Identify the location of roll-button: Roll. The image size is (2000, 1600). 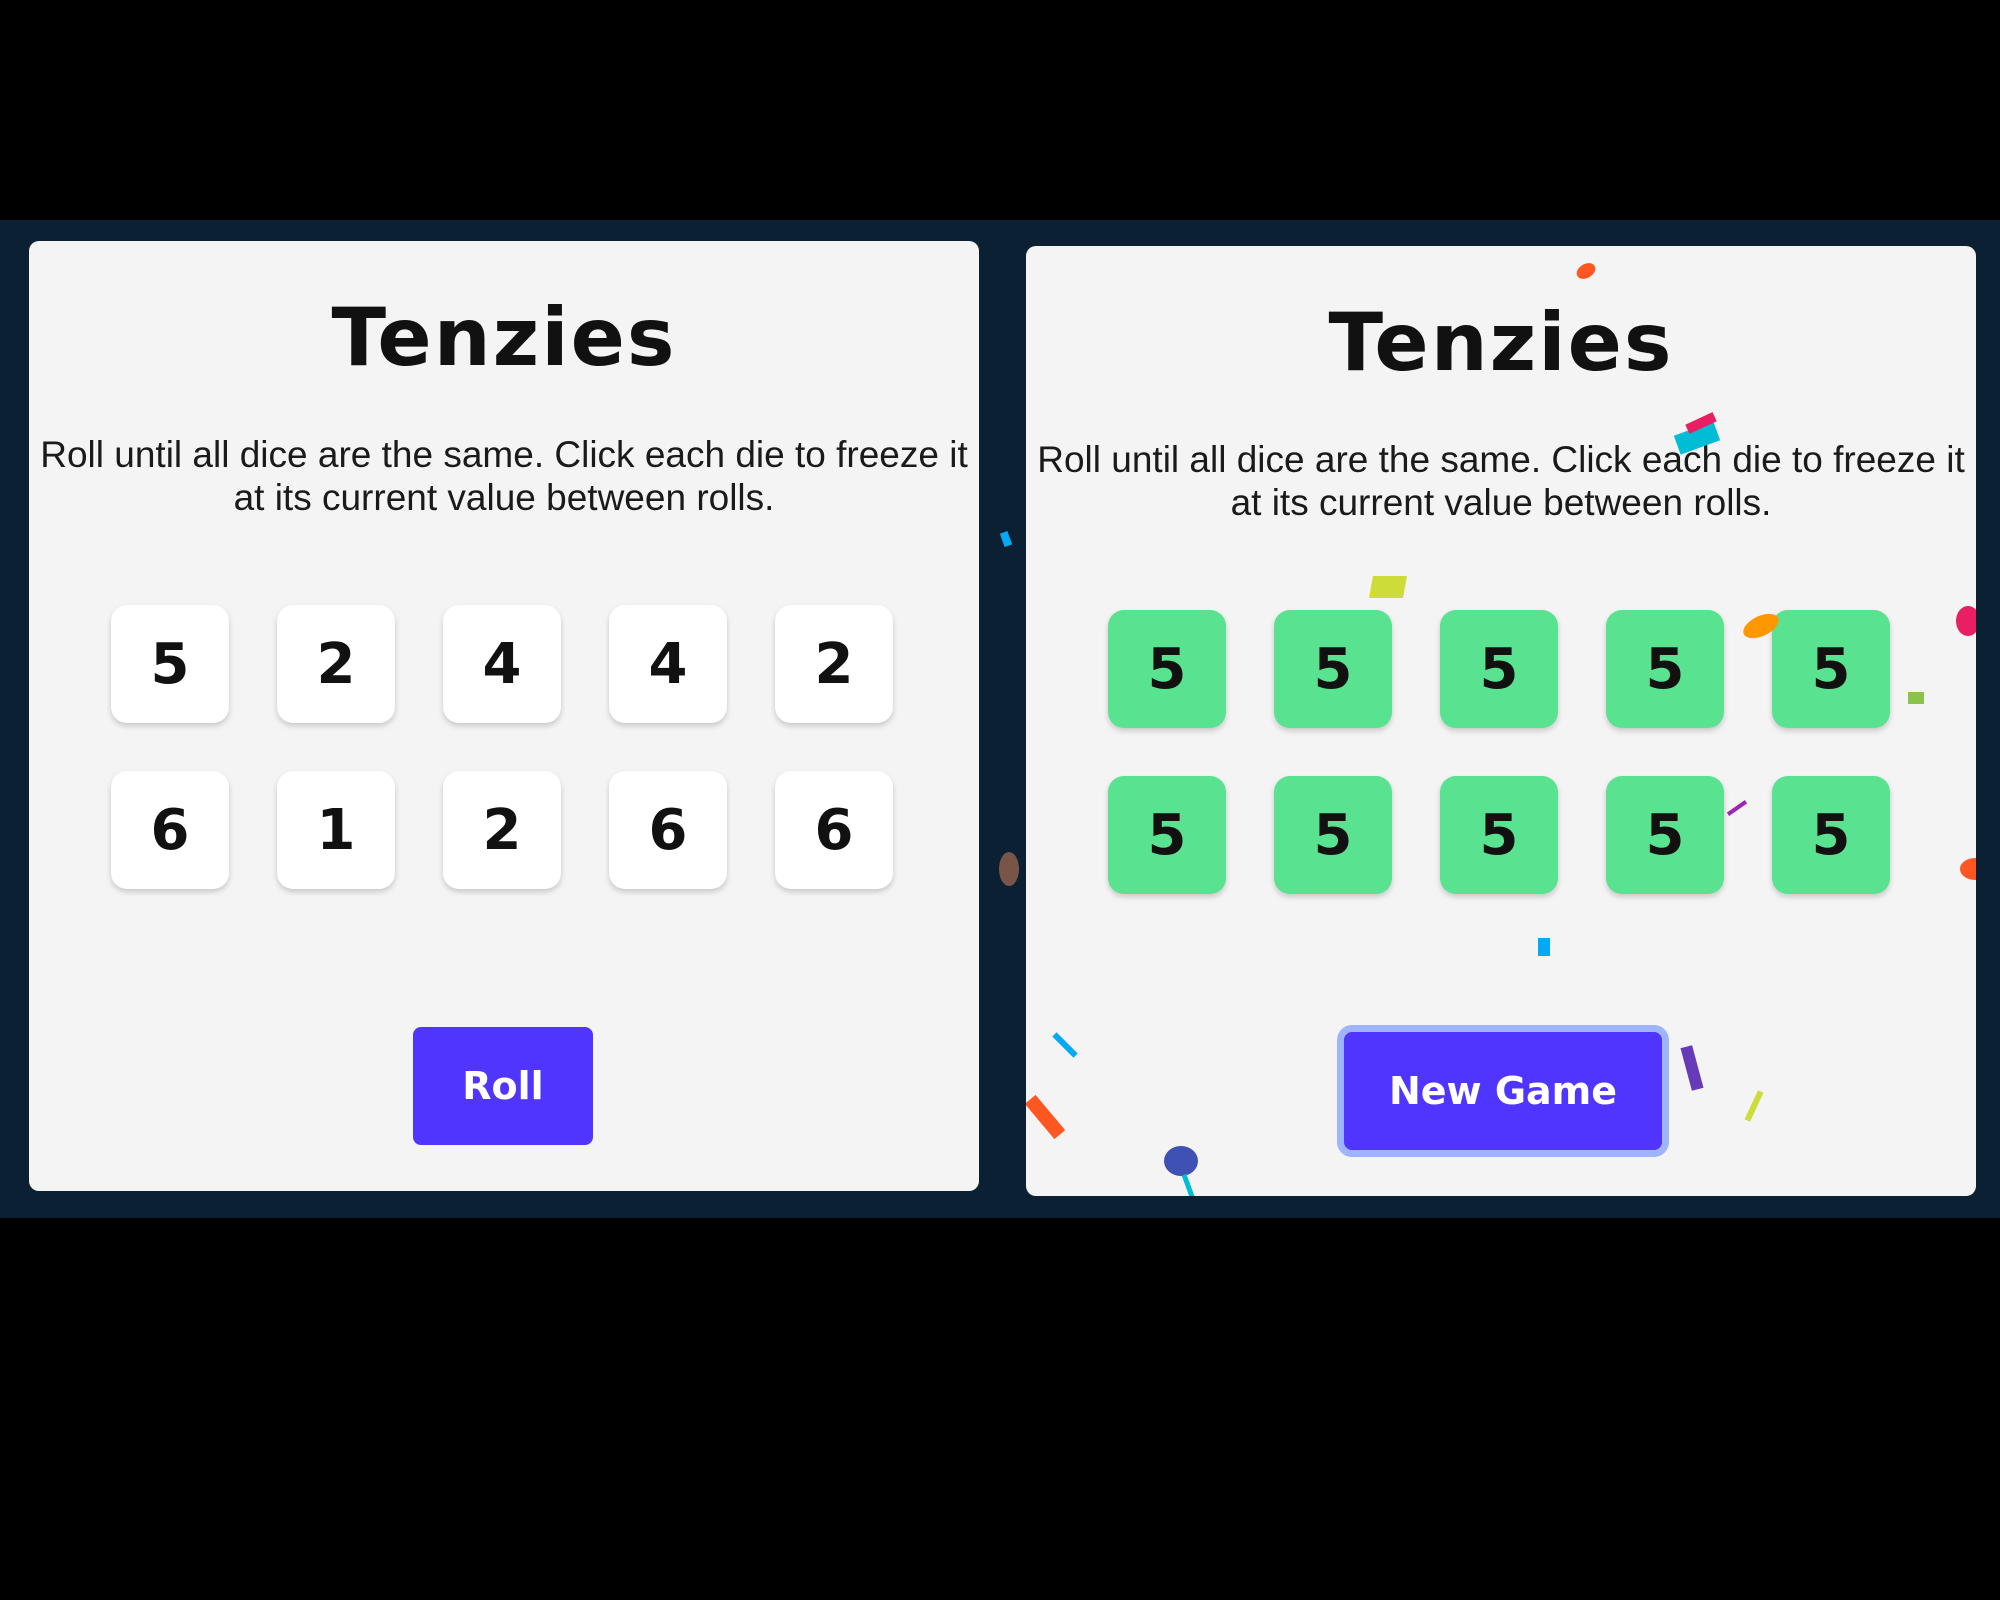
(503, 1086).